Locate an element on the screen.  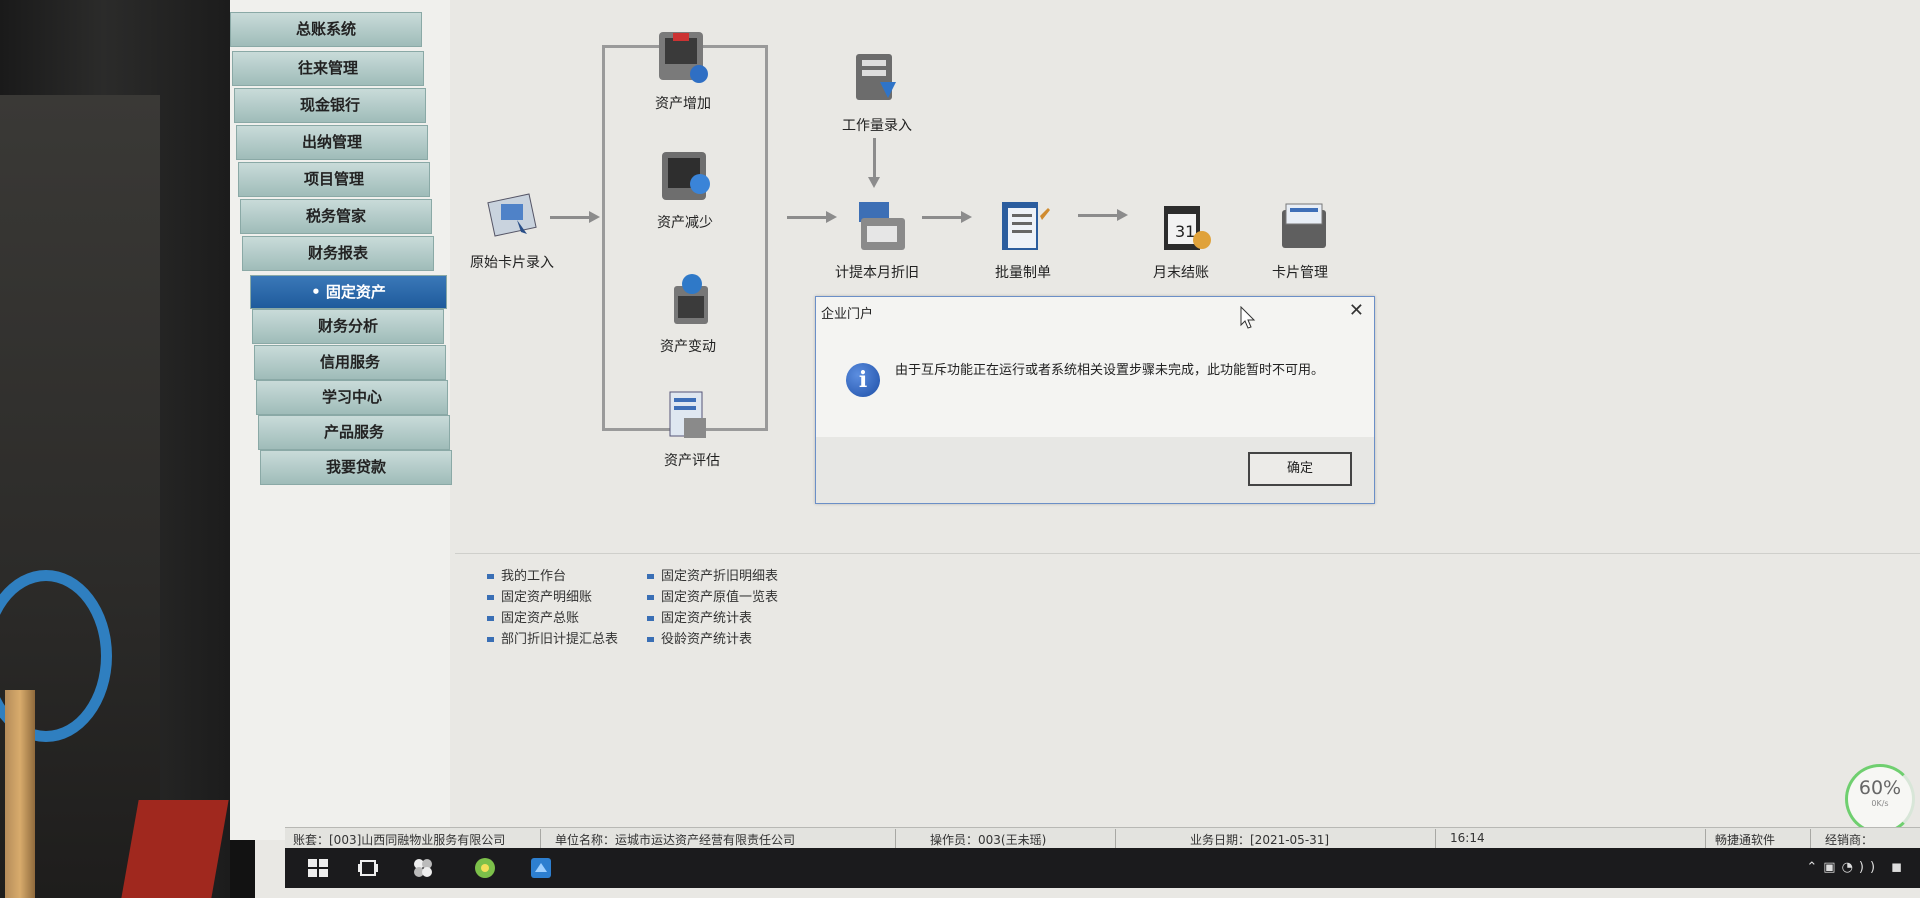
link-depreciation-detail: 固定资产折旧明细表 is located at coordinates (712, 574).